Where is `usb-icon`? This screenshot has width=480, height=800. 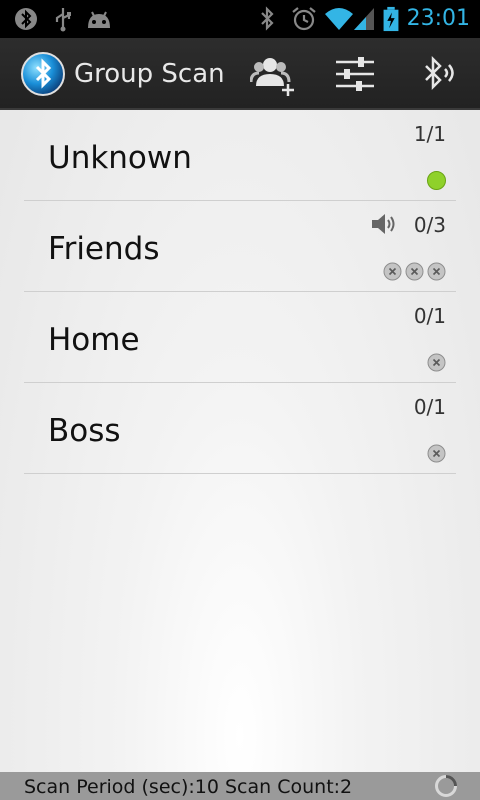 usb-icon is located at coordinates (63, 20).